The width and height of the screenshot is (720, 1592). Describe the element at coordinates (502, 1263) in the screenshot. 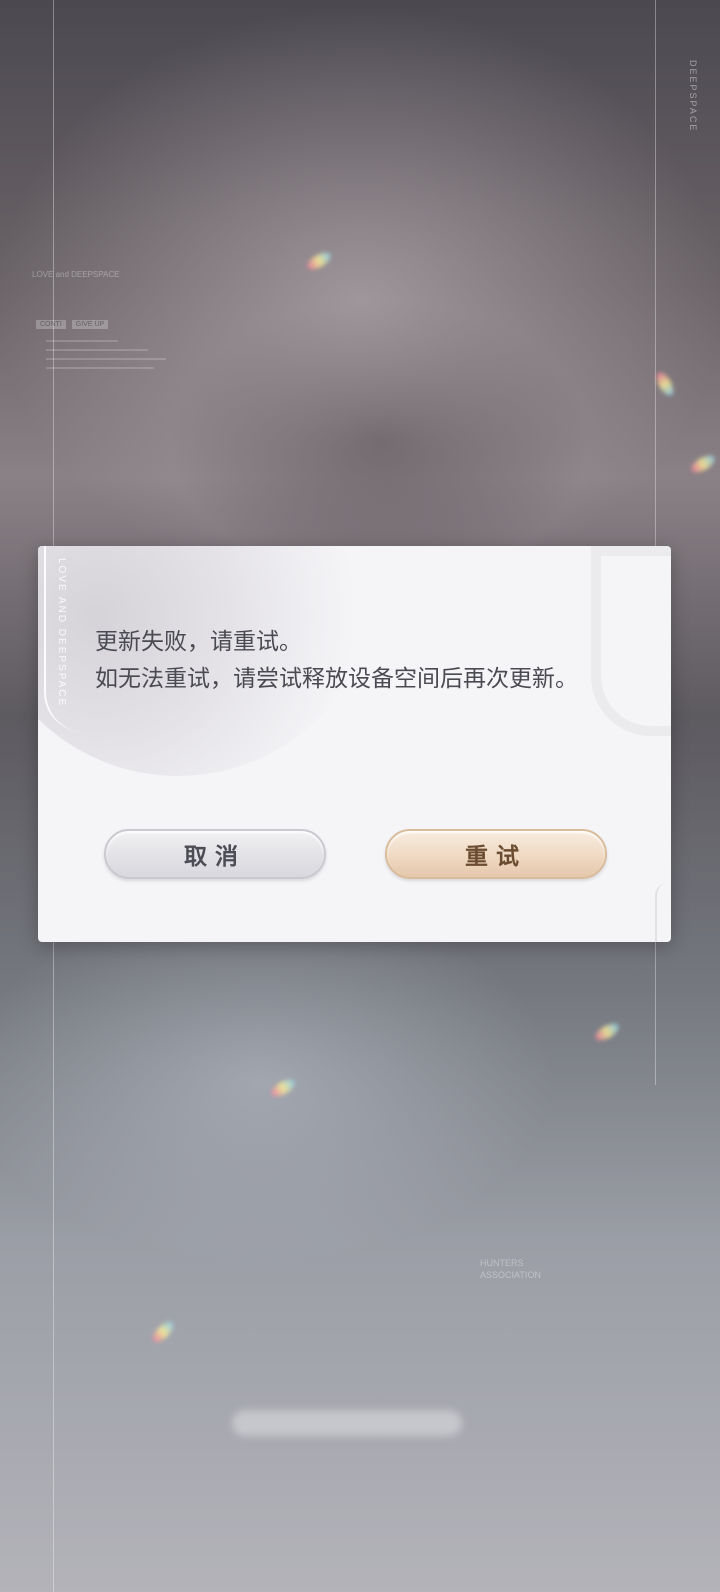

I see `background-mark-hunters: HUNTERS` at that location.